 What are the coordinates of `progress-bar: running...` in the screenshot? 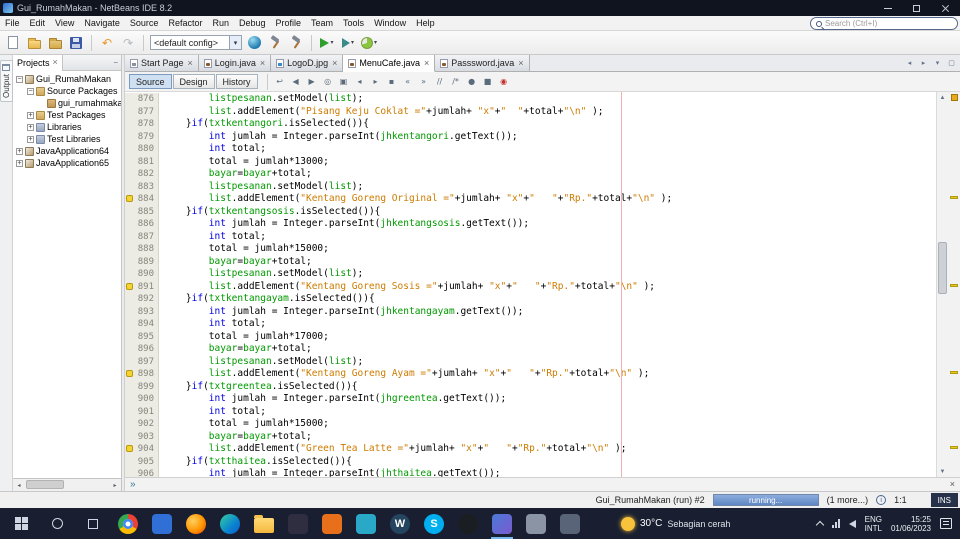 It's located at (765, 500).